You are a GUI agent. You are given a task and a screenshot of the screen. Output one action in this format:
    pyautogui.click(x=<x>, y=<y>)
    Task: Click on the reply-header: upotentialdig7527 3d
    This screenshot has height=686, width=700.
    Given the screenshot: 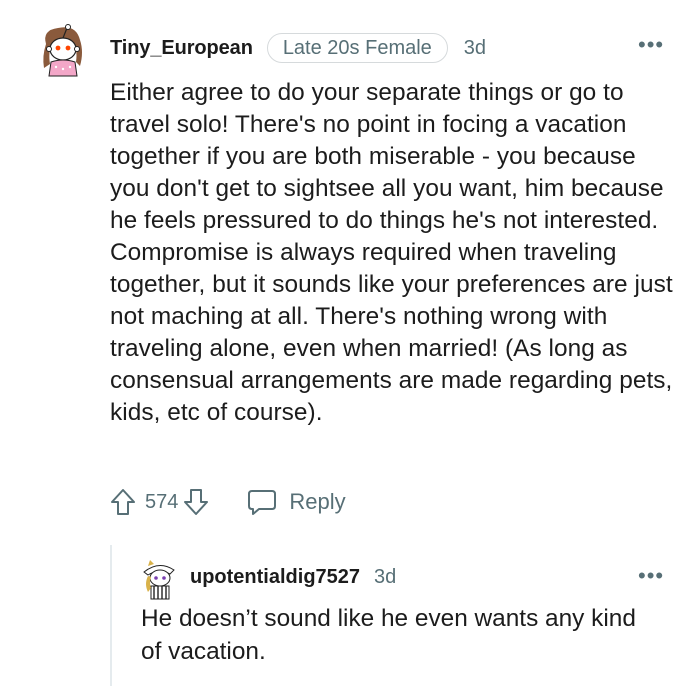 What is the action you would take?
    pyautogui.click(x=293, y=577)
    